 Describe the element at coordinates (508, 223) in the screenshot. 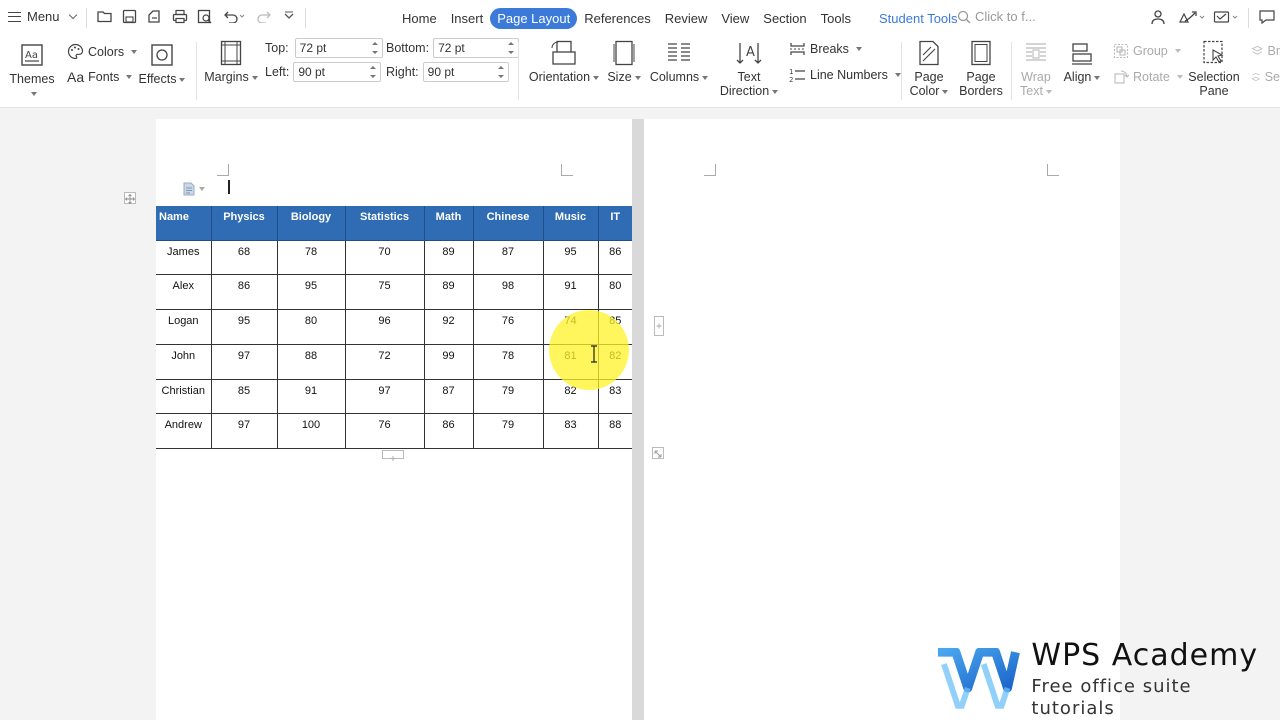

I see `table-header-cell: Chinese` at that location.